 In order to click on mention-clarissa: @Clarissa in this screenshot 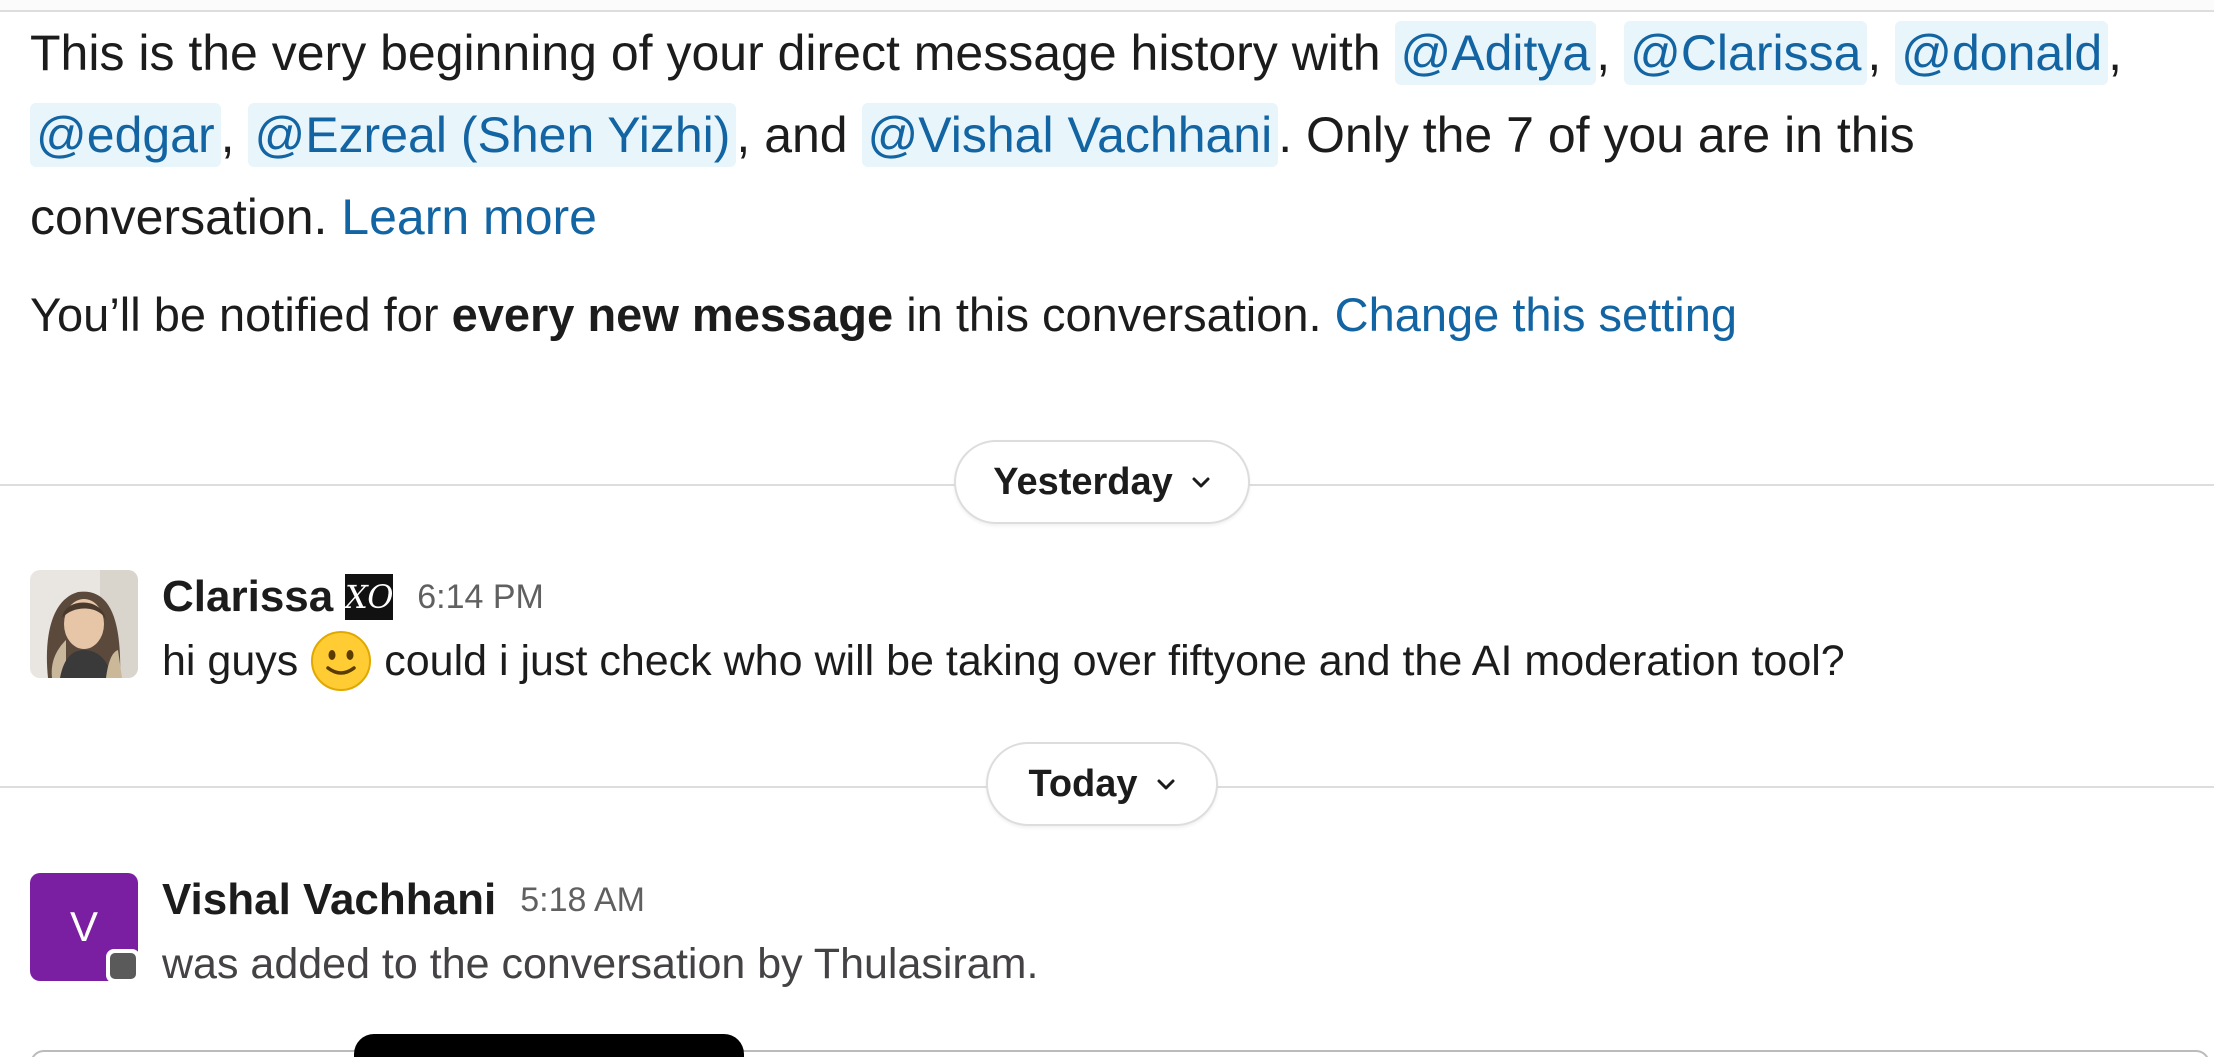, I will do `click(1746, 53)`.